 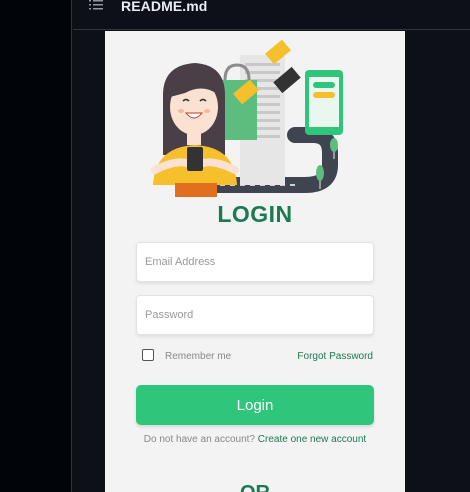 I want to click on password-input, so click(x=255, y=315).